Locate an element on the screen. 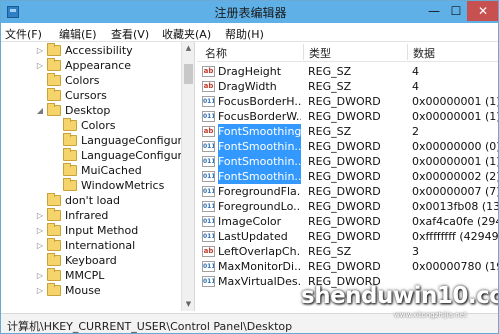 This screenshot has width=499, height=334. tree-item-label: don't load is located at coordinates (93, 200).